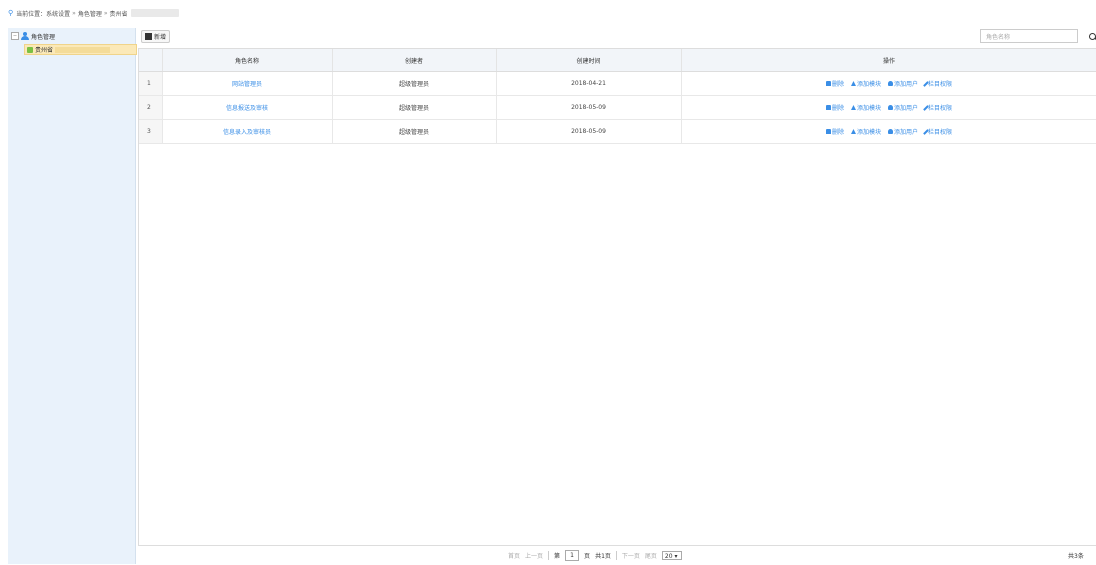 Image resolution: width=1096 pixels, height=565 pixels. Describe the element at coordinates (247, 131) in the screenshot. I see `role-name-link: 信息录入及审核员` at that location.